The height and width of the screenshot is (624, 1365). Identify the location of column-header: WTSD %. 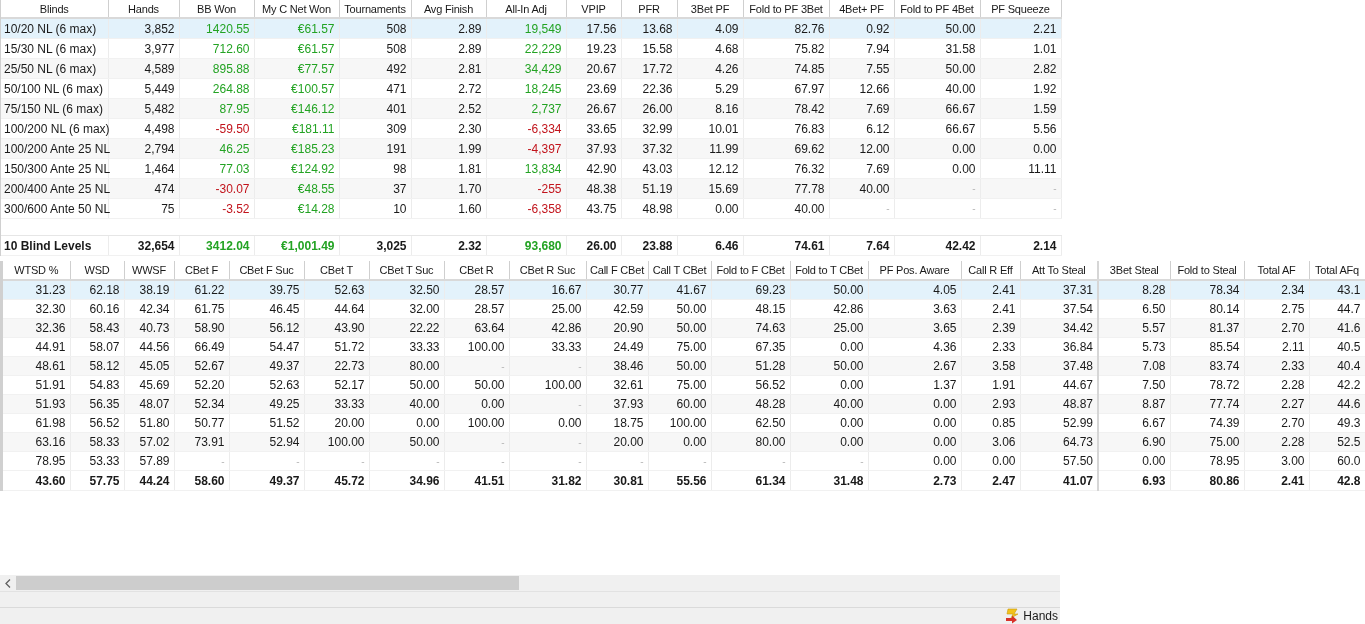
(36, 270).